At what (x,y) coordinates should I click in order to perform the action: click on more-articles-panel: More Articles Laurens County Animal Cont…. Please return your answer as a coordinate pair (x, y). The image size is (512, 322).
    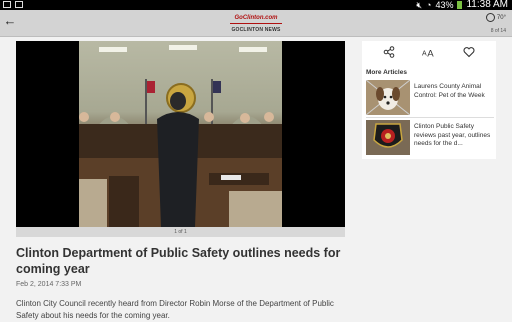
    Looking at the image, I should click on (429, 111).